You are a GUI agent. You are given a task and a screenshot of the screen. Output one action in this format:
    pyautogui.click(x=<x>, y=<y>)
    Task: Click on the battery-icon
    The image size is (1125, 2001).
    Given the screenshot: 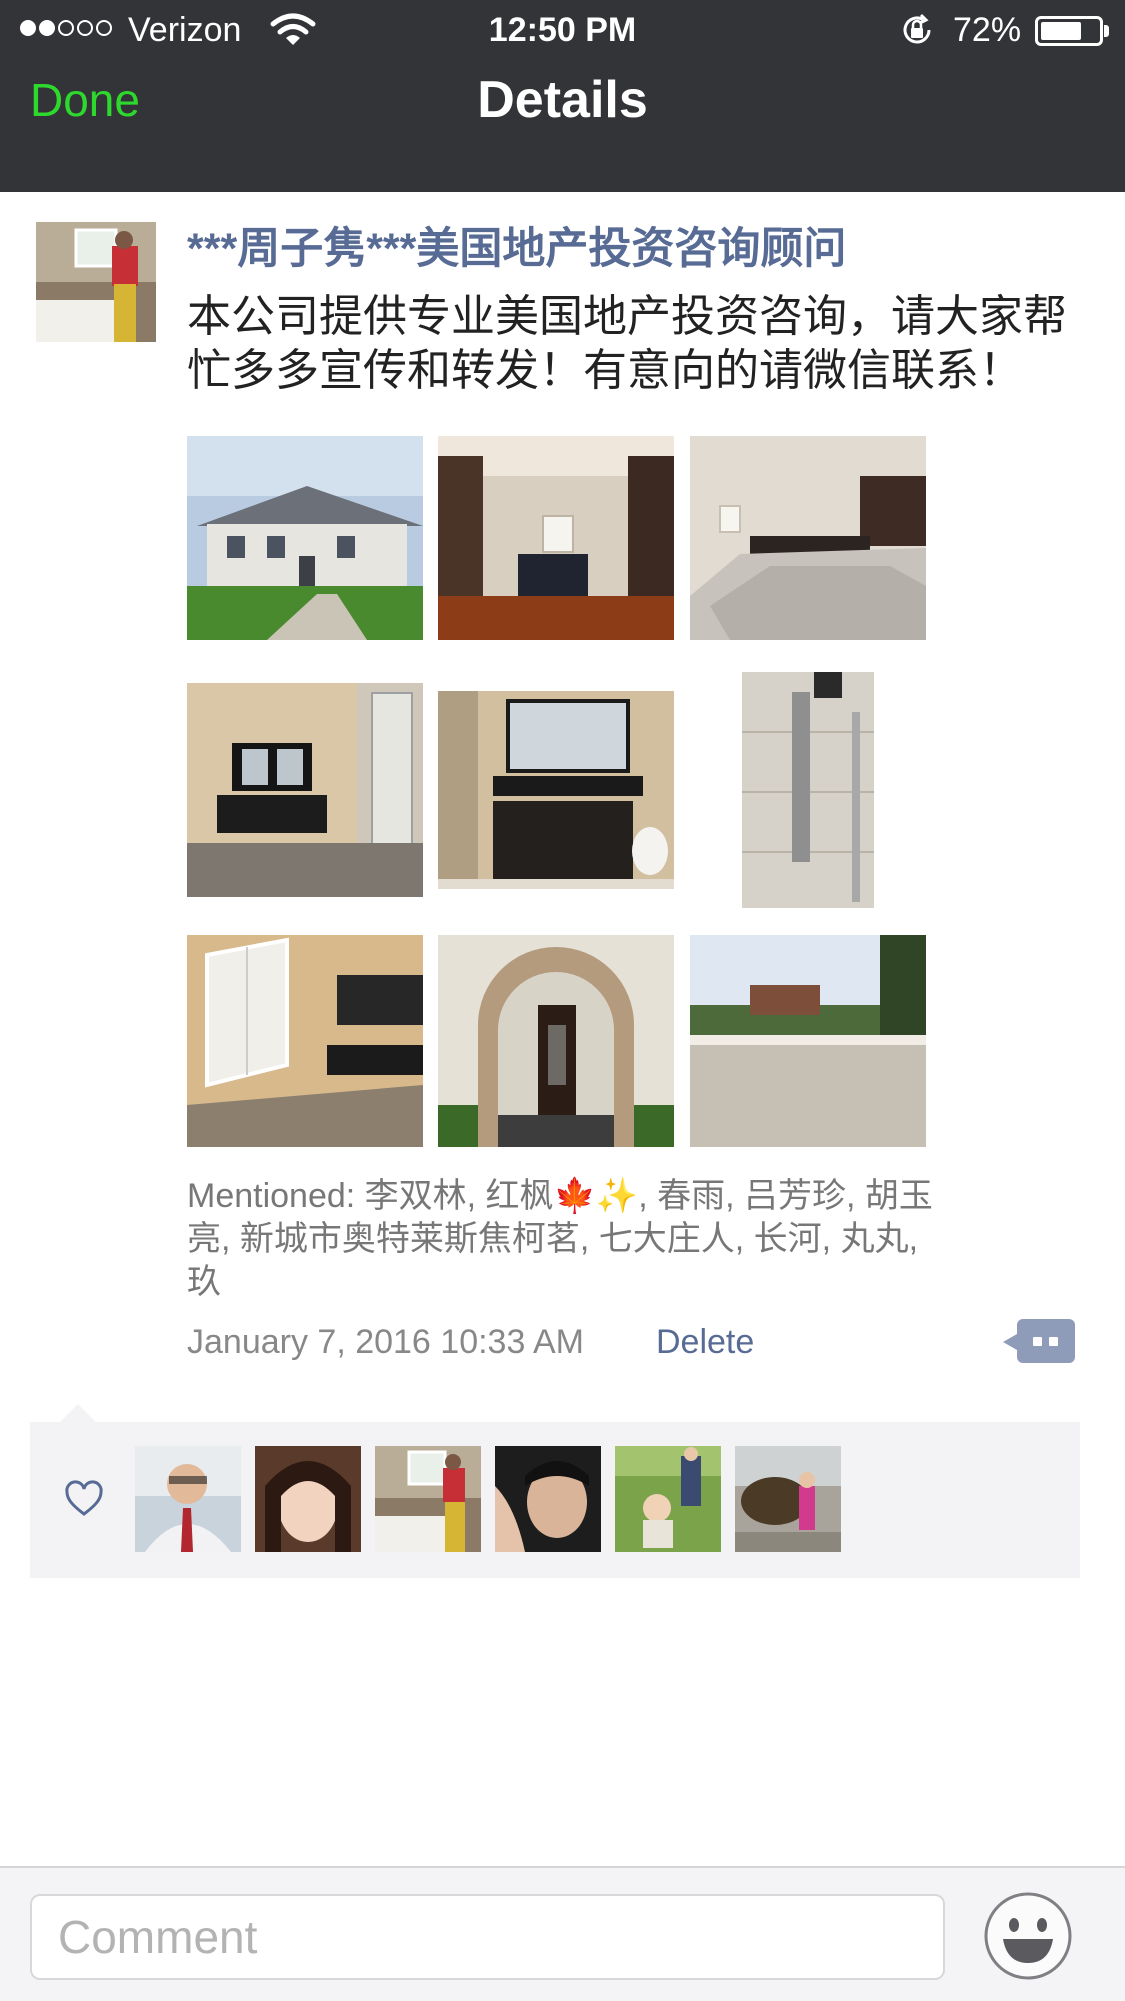 What is the action you would take?
    pyautogui.click(x=1069, y=31)
    